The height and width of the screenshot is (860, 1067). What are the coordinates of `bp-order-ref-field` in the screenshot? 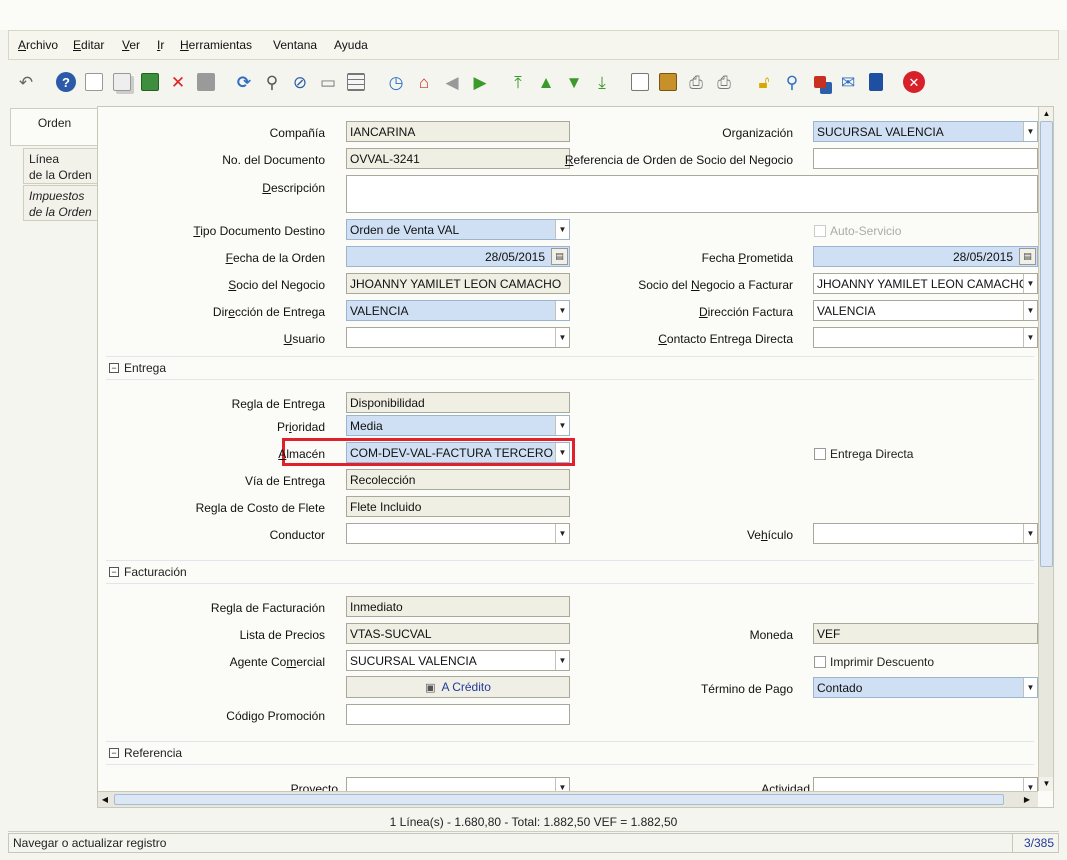 It's located at (925, 158).